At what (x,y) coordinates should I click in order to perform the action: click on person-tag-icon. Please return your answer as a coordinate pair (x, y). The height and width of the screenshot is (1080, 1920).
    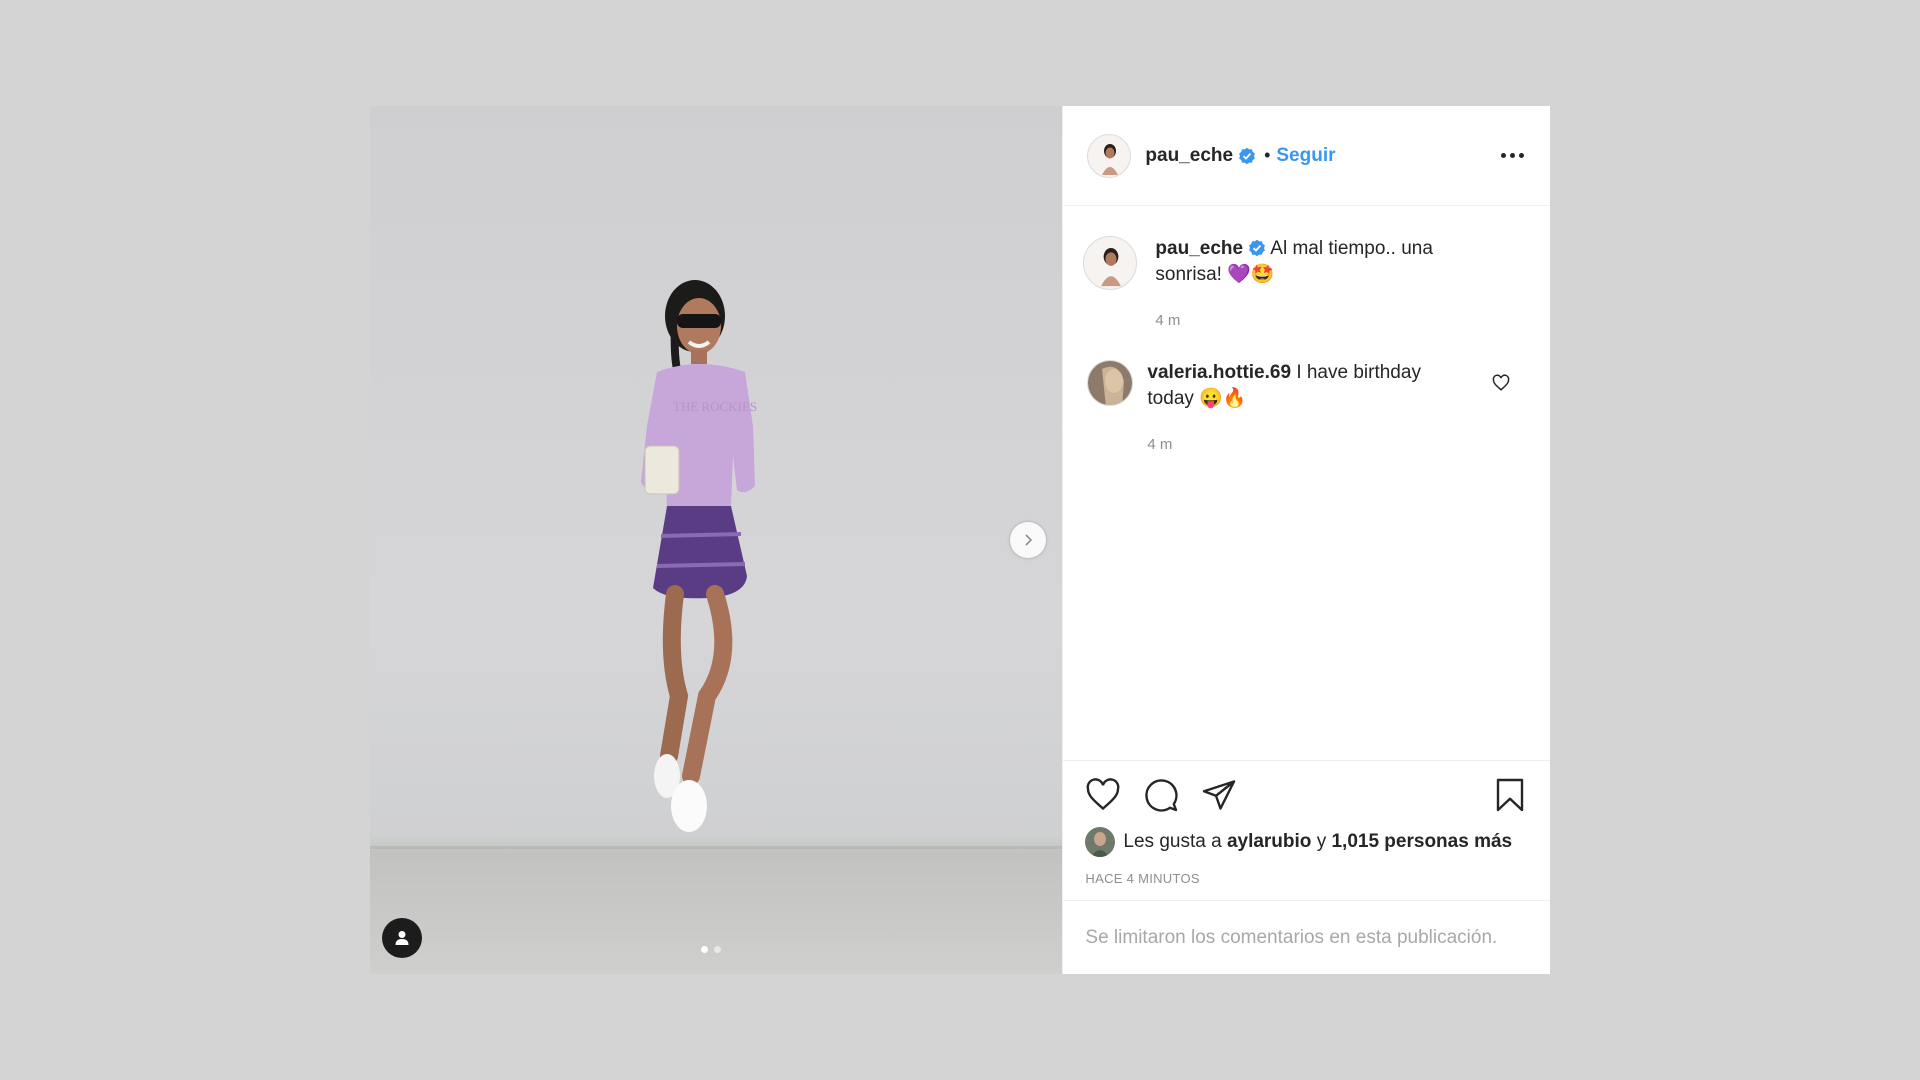
    Looking at the image, I should click on (402, 938).